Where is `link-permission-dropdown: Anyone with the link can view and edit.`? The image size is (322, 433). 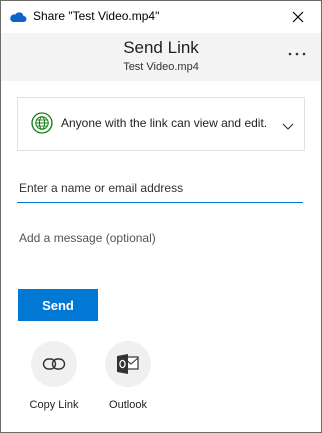 link-permission-dropdown: Anyone with the link can view and edit. is located at coordinates (161, 124).